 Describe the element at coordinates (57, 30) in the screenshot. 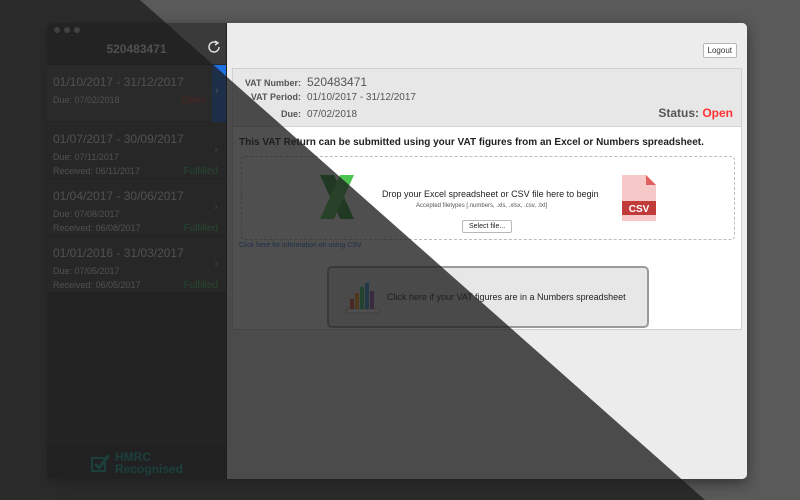

I see `close-window-button` at that location.